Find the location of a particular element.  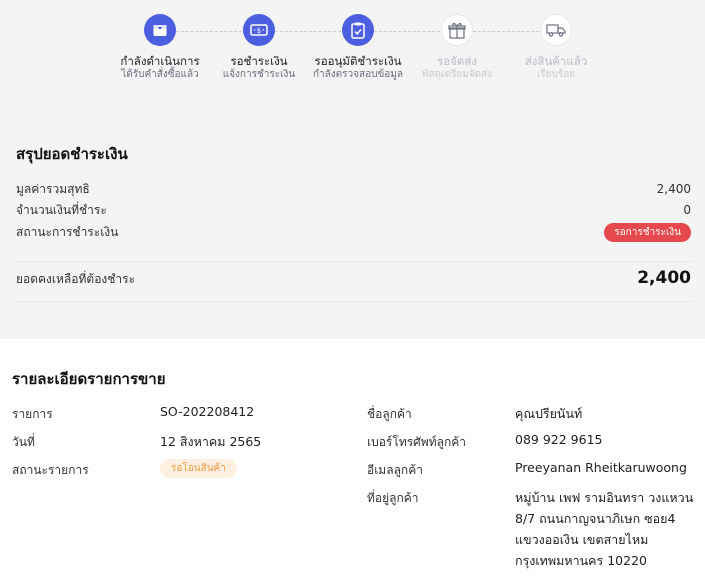

net-total-label: มูลค่ารวมสุทธิ is located at coordinates (53, 188).